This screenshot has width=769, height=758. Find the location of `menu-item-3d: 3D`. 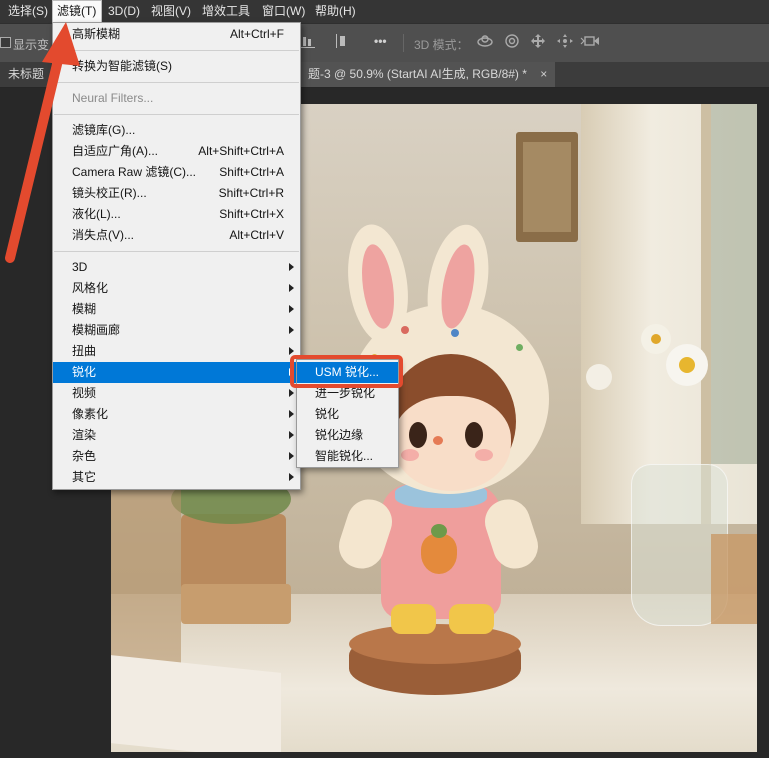

menu-item-3d: 3D is located at coordinates (176, 267).